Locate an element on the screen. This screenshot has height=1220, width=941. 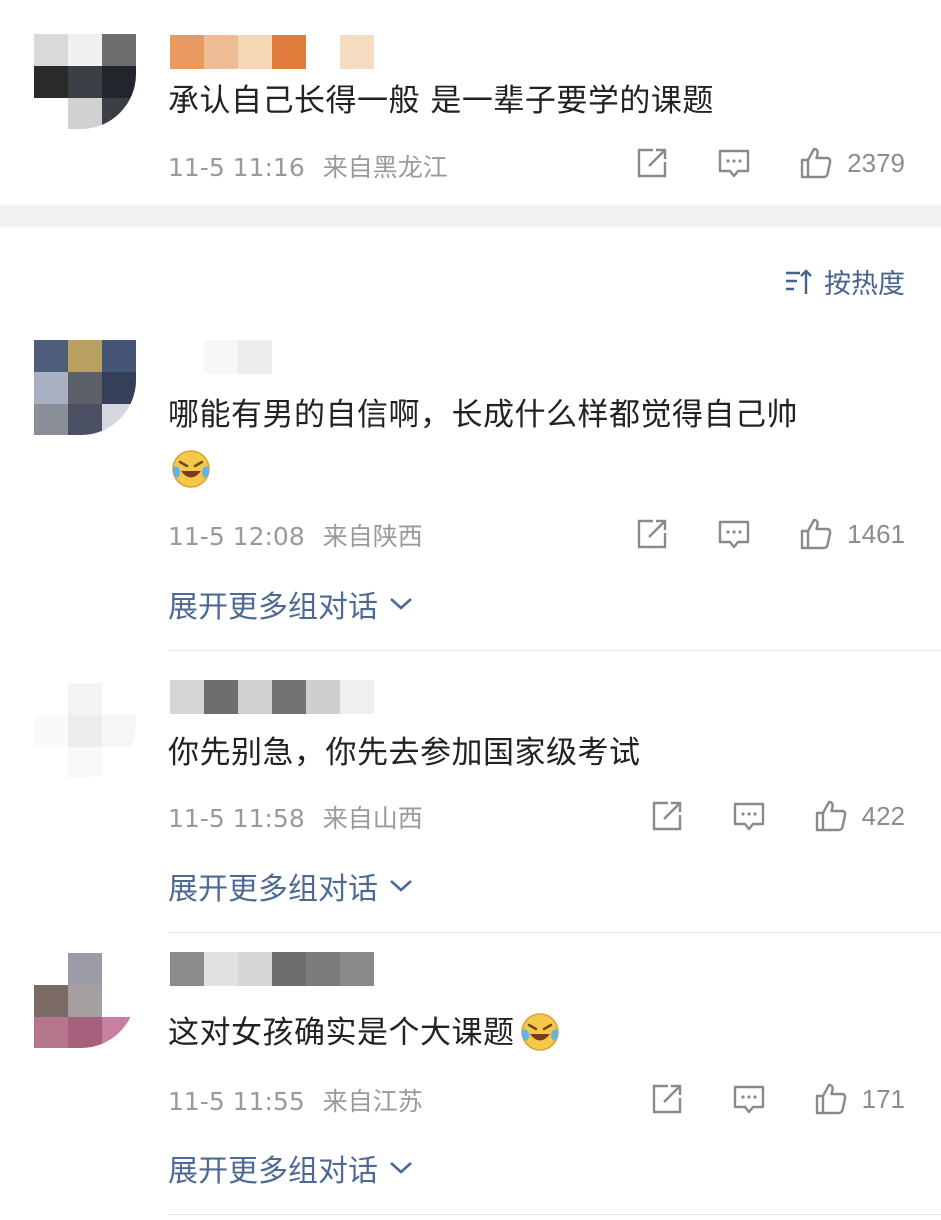
sort-by-hot-button: 按热度 is located at coordinates (844, 281).